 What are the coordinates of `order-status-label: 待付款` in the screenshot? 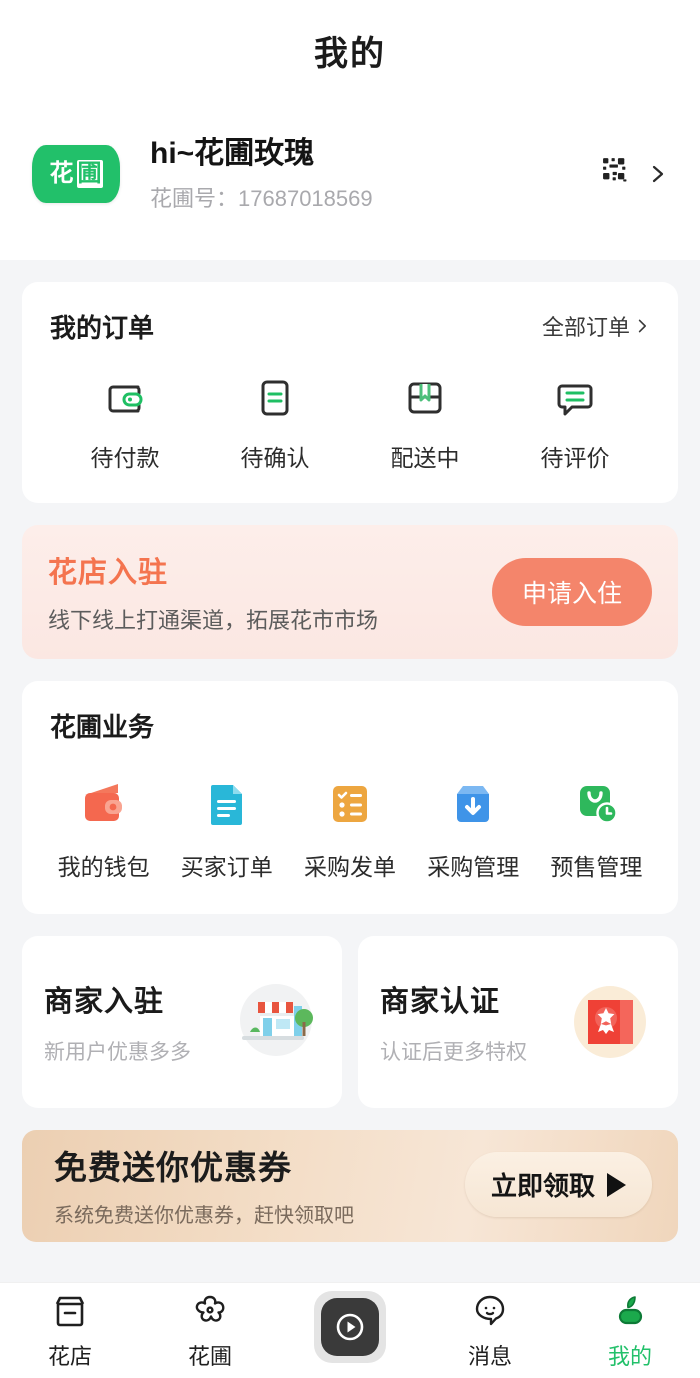 It's located at (125, 457).